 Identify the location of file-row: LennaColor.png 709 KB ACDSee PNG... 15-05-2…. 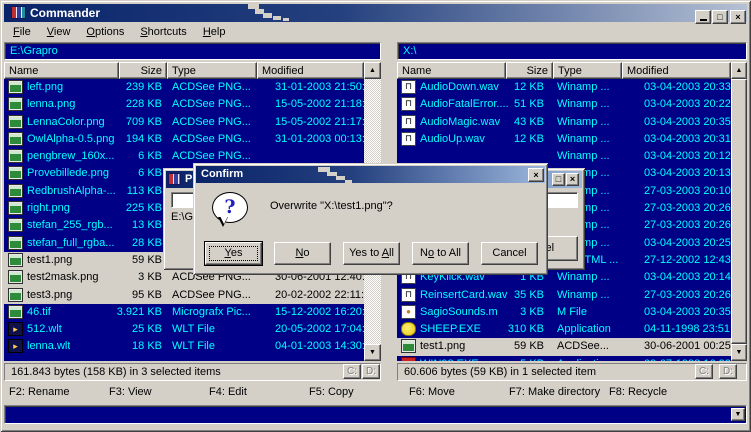
(184, 122).